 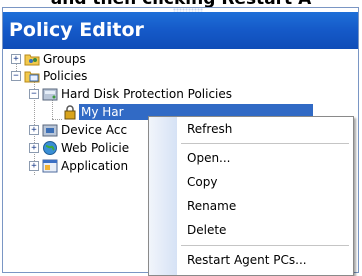 What do you see at coordinates (163, 196) in the screenshot?
I see `menu-icon-strip` at bounding box center [163, 196].